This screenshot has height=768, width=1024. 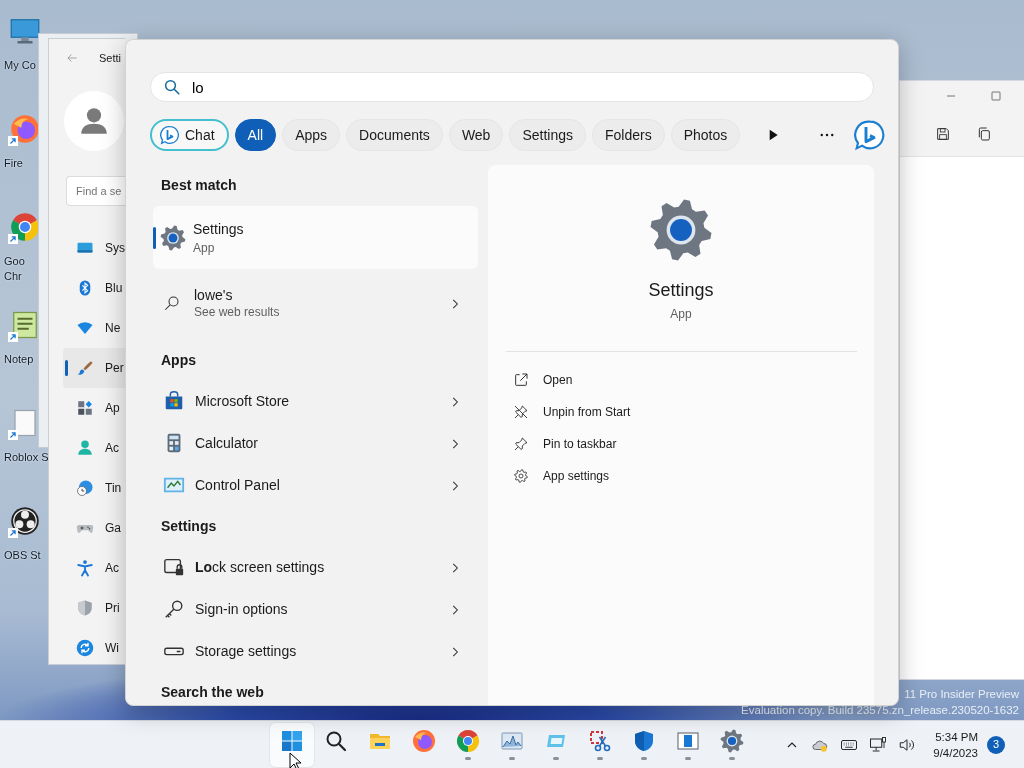 I want to click on notification-badge: 3, so click(x=996, y=744).